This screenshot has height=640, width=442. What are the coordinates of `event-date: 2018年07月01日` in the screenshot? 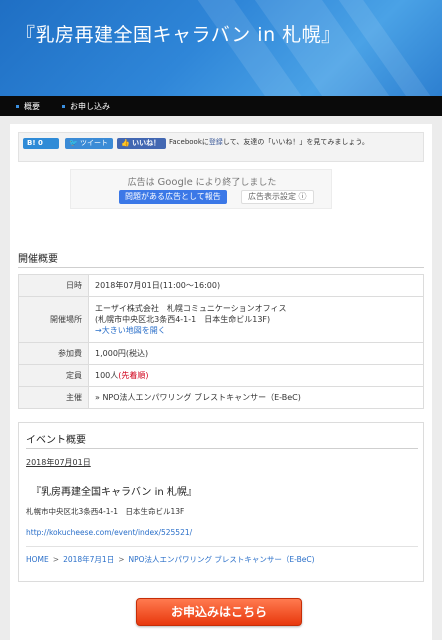 It's located at (58, 462).